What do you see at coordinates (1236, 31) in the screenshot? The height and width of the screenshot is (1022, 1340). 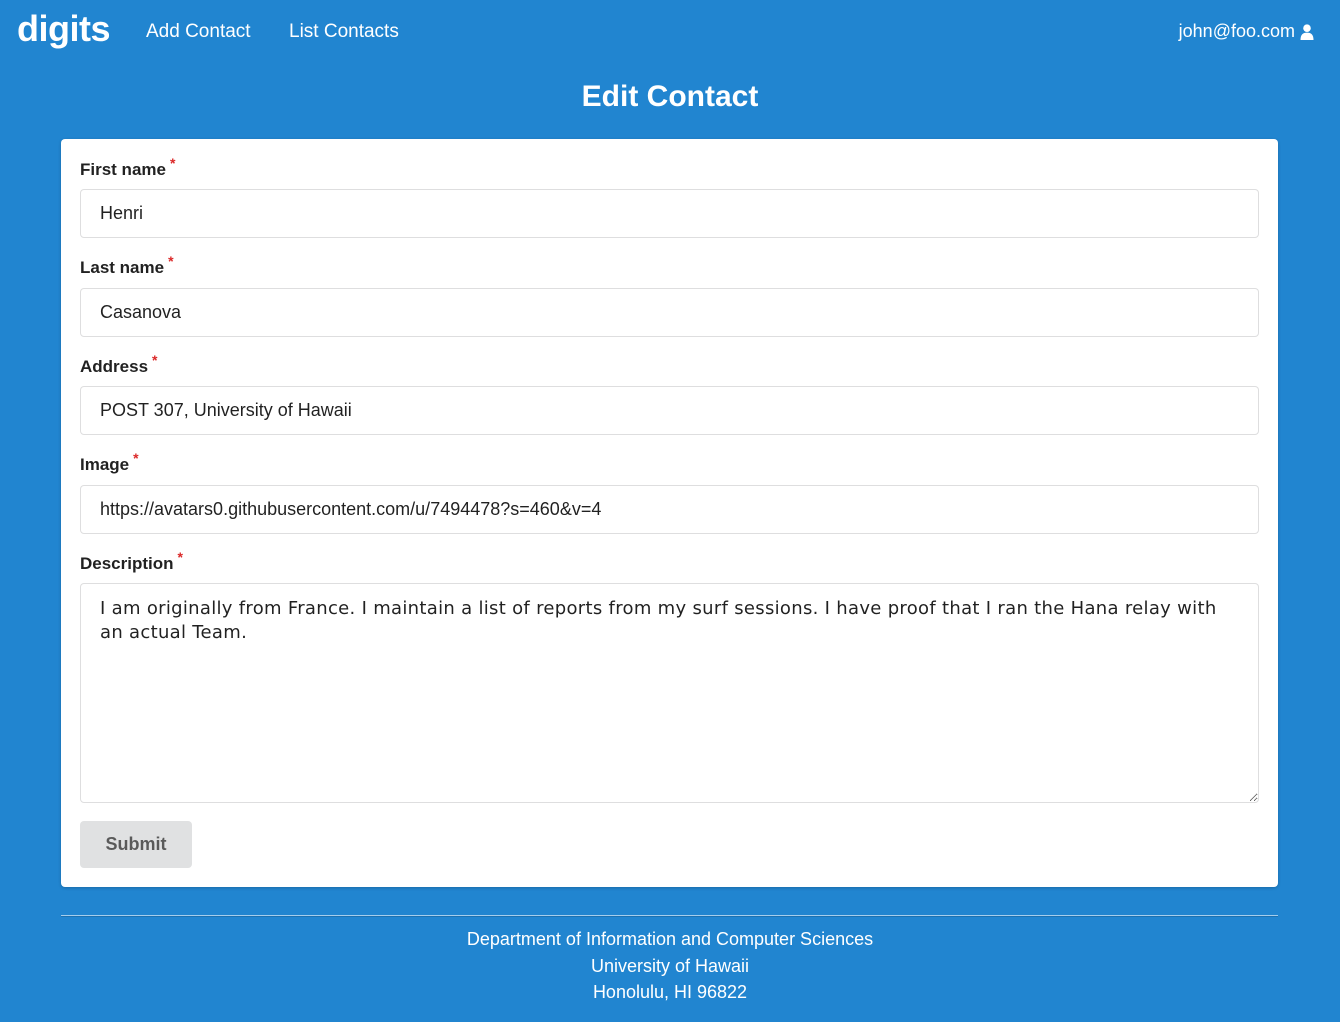 I see `user-email: john@foo.com` at bounding box center [1236, 31].